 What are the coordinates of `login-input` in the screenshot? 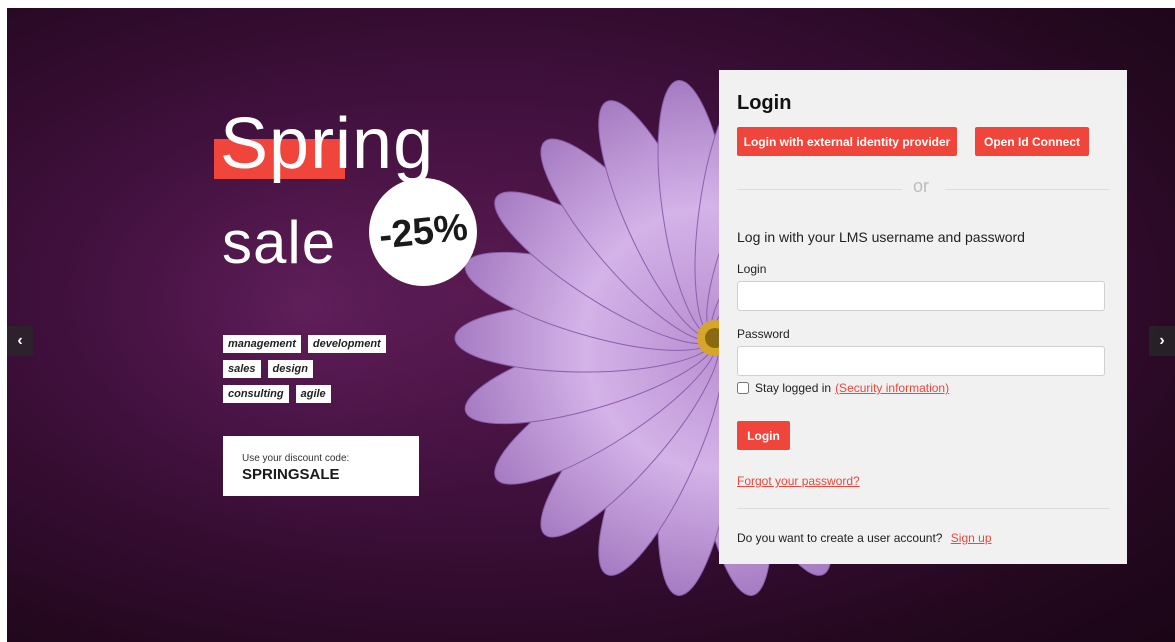 It's located at (921, 296).